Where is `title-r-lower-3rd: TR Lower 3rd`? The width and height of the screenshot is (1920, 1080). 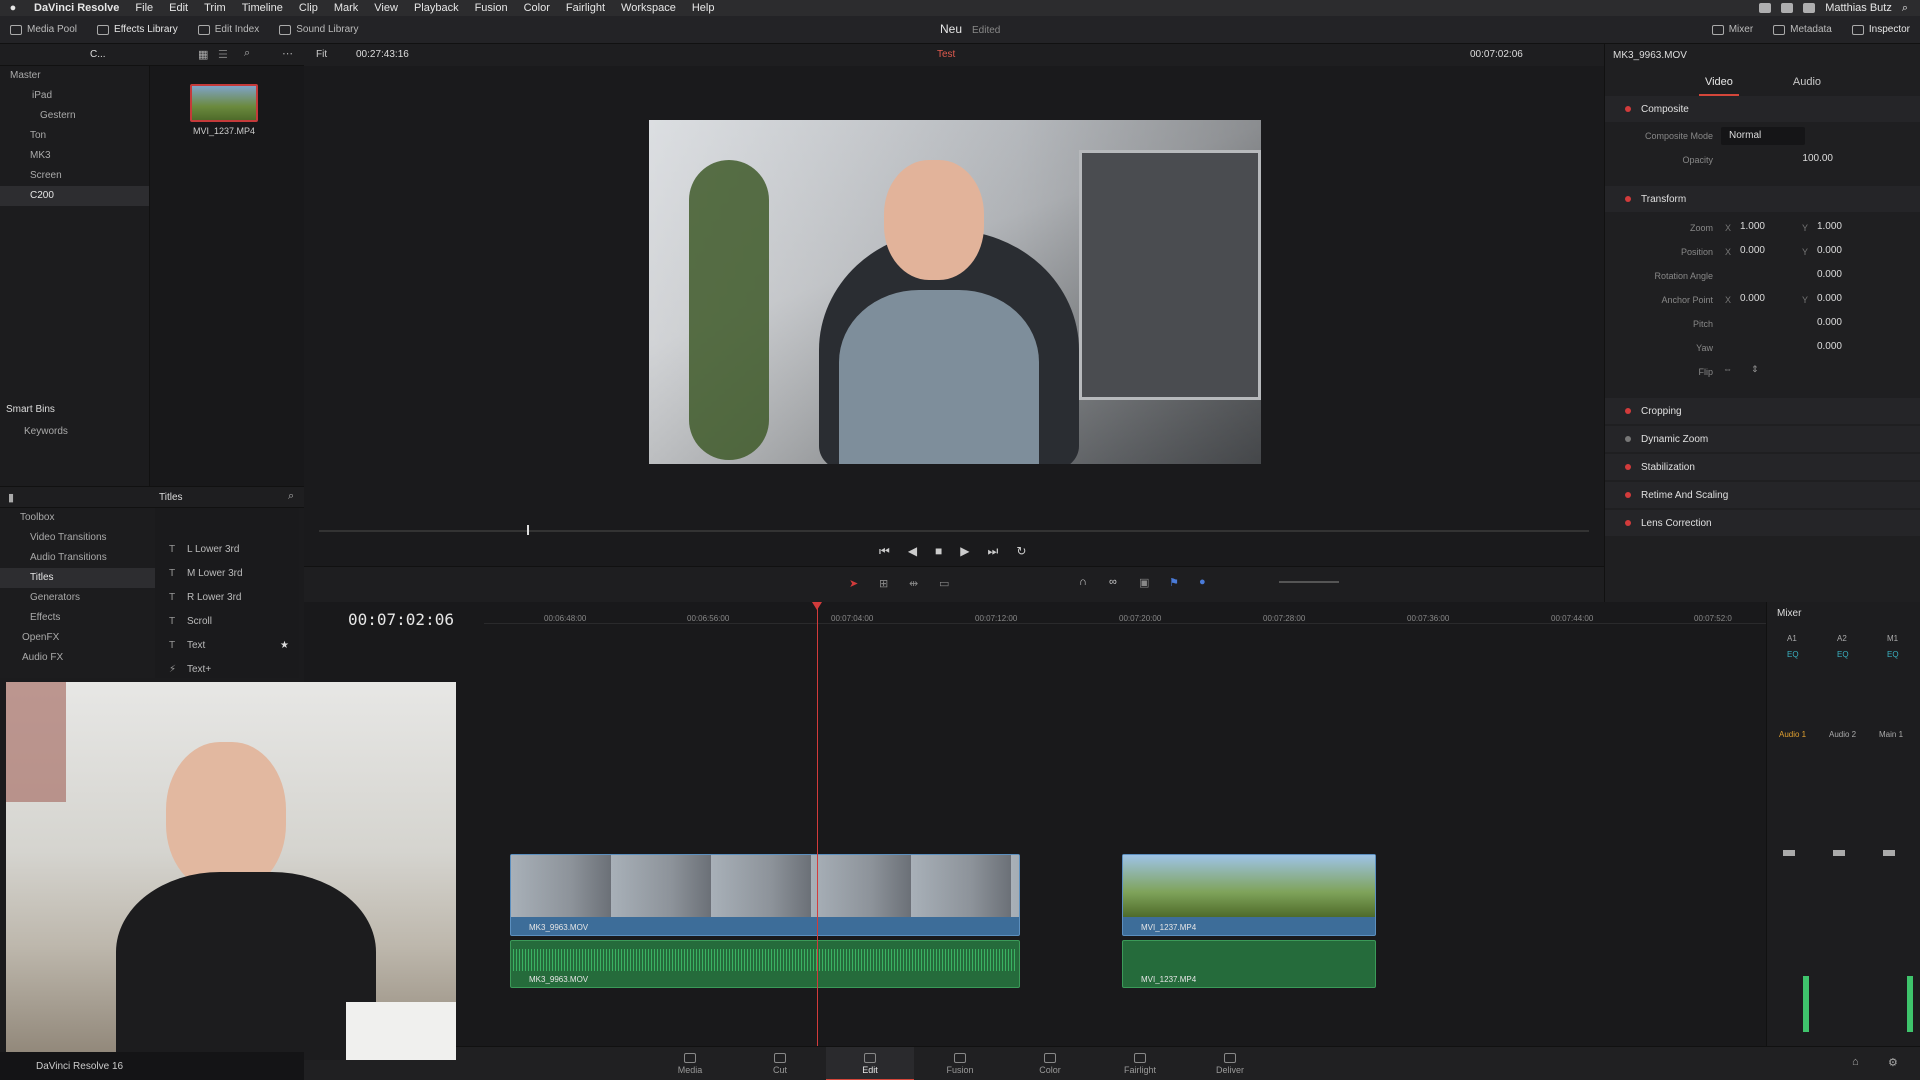
title-r-lower-3rd: TR Lower 3rd is located at coordinates (227, 598).